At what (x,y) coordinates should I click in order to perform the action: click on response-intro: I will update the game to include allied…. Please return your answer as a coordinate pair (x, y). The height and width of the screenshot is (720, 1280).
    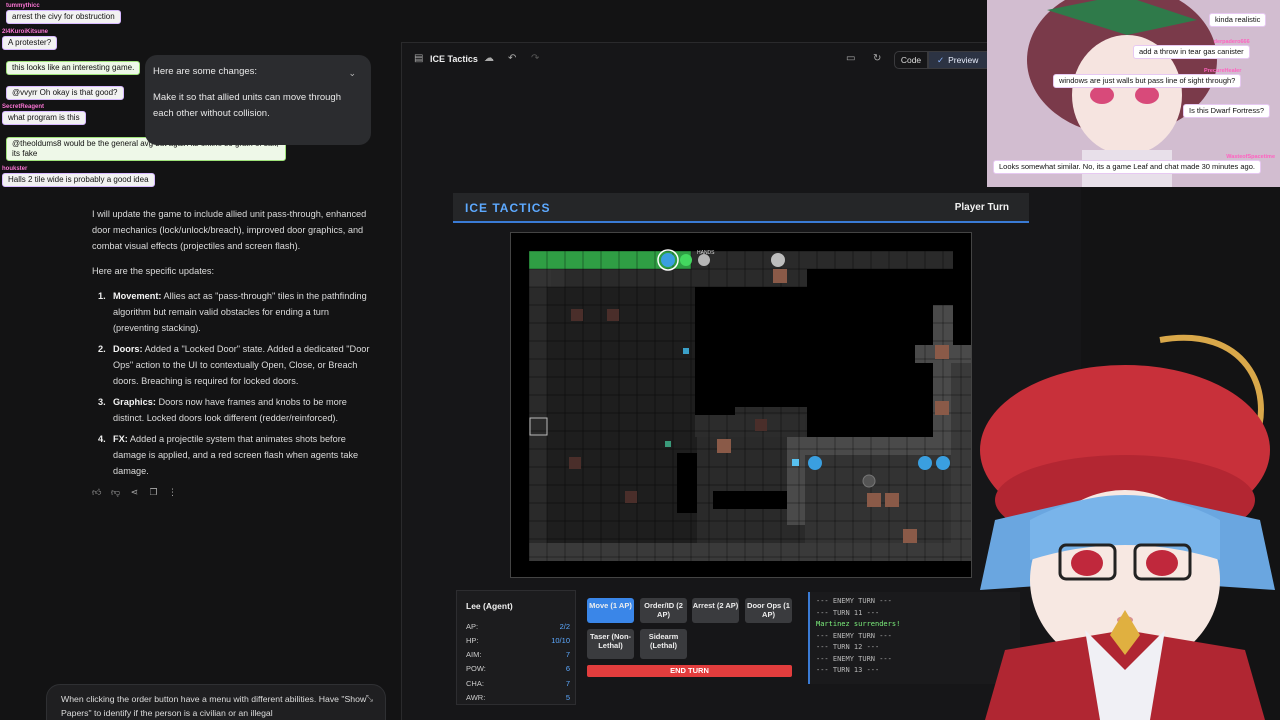
    Looking at the image, I should click on (229, 230).